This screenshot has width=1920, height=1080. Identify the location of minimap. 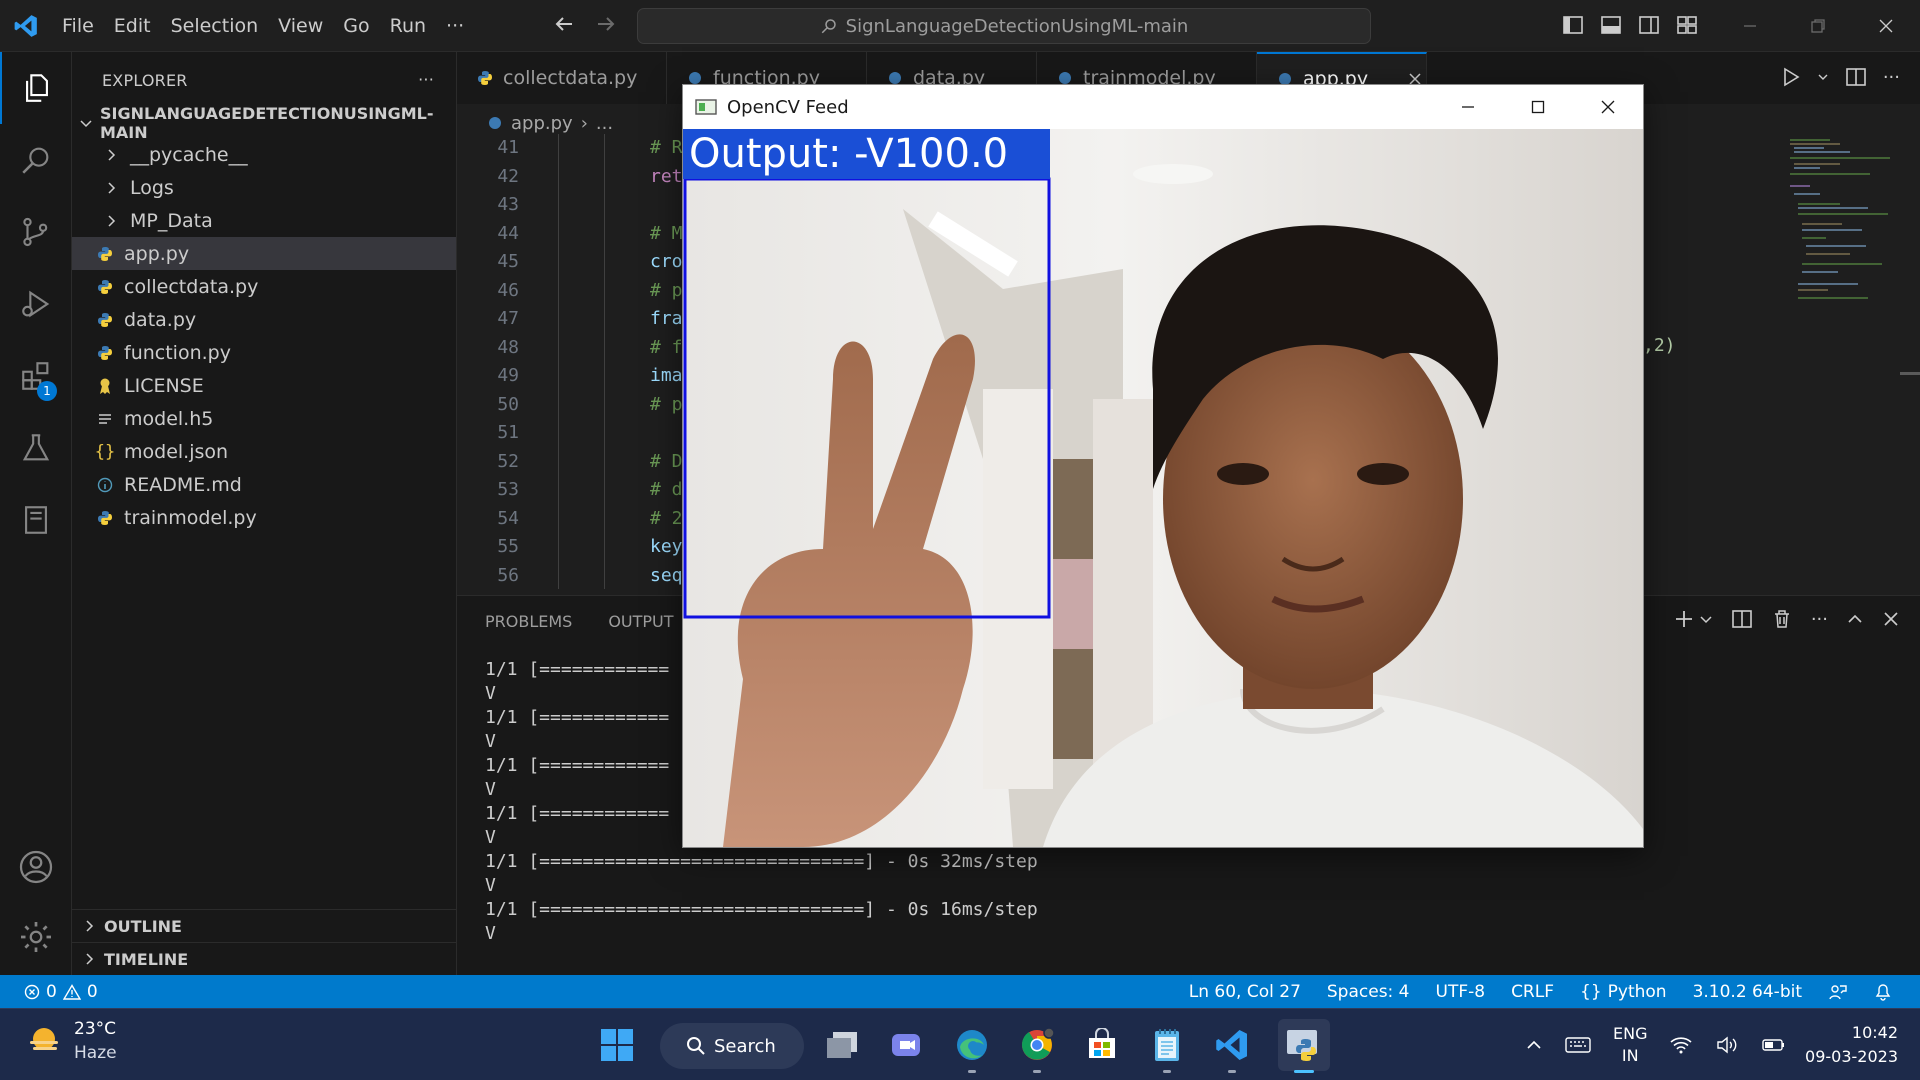
(1840, 244).